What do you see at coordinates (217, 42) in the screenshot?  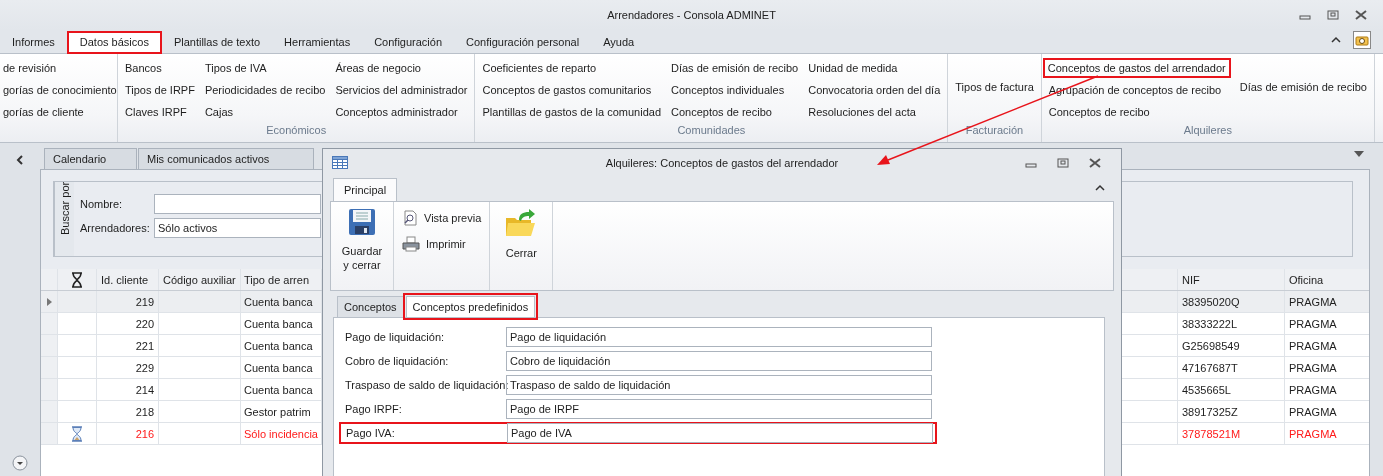 I see `menu-tab: Plantillas de texto` at bounding box center [217, 42].